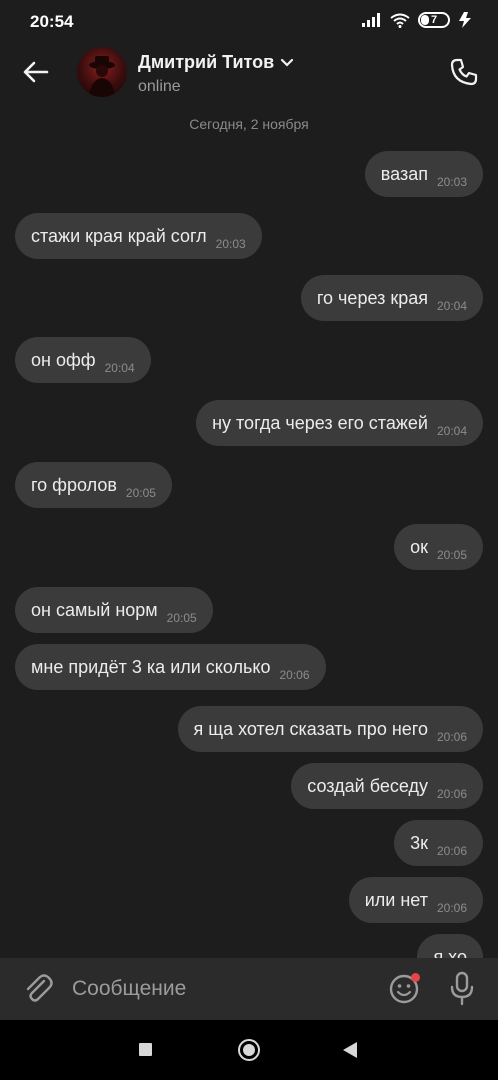  Describe the element at coordinates (94, 609) in the screenshot. I see `message-text: он самый норм` at that location.